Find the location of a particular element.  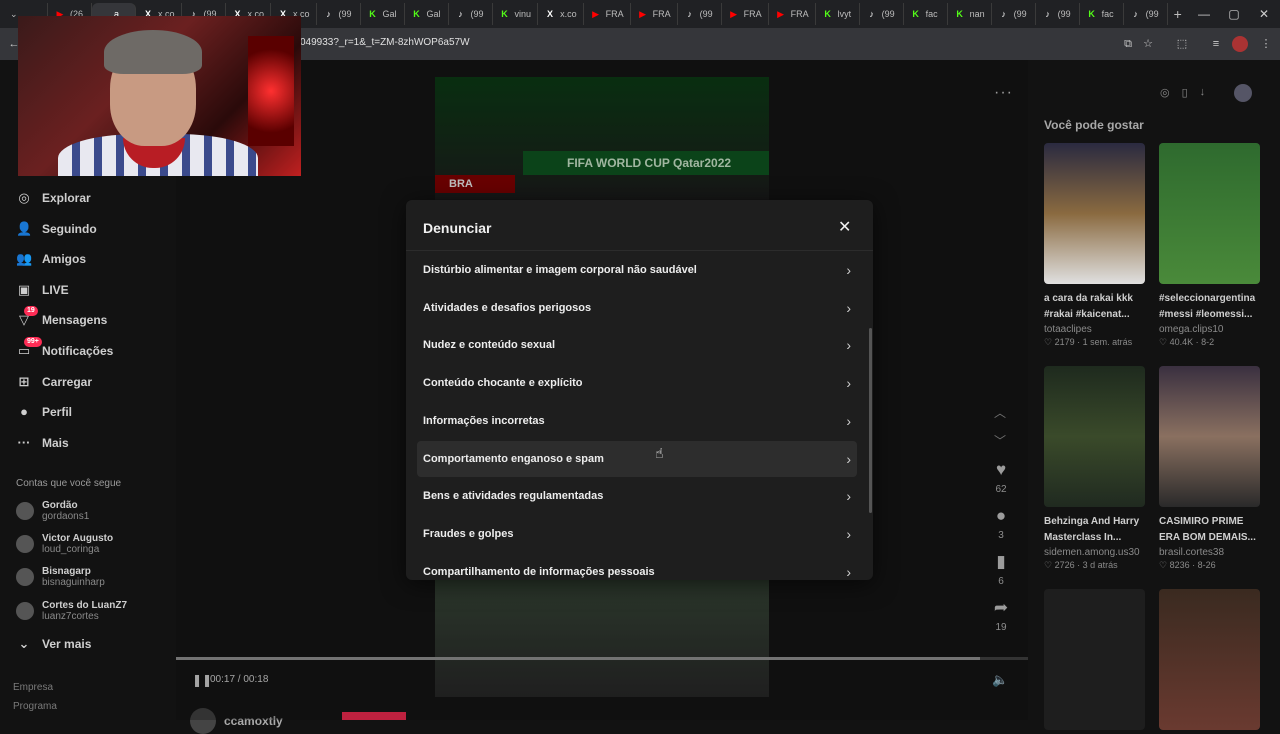

followed-account: Cortes do LuanZ7 luanz7cortes is located at coordinates (71, 611).